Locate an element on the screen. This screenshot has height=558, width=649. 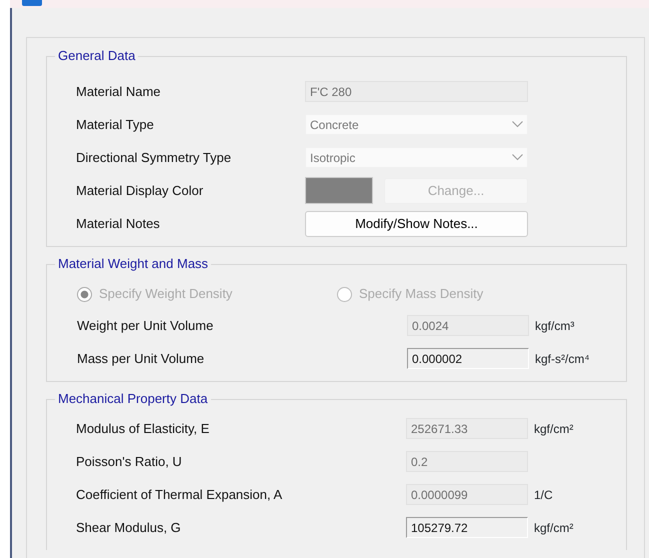
input-field: 105279.72 is located at coordinates (467, 527).